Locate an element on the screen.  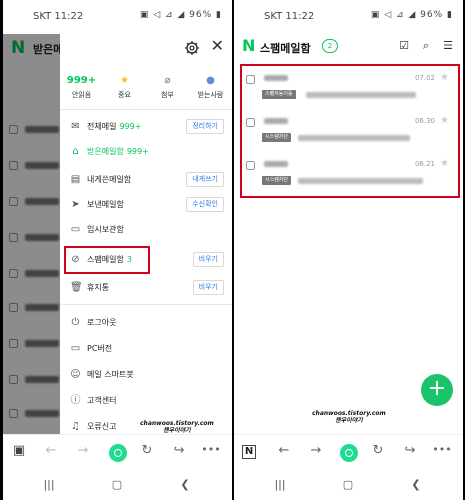
menu-support: ⓘ 고객센터 is located at coordinates (146, 401).